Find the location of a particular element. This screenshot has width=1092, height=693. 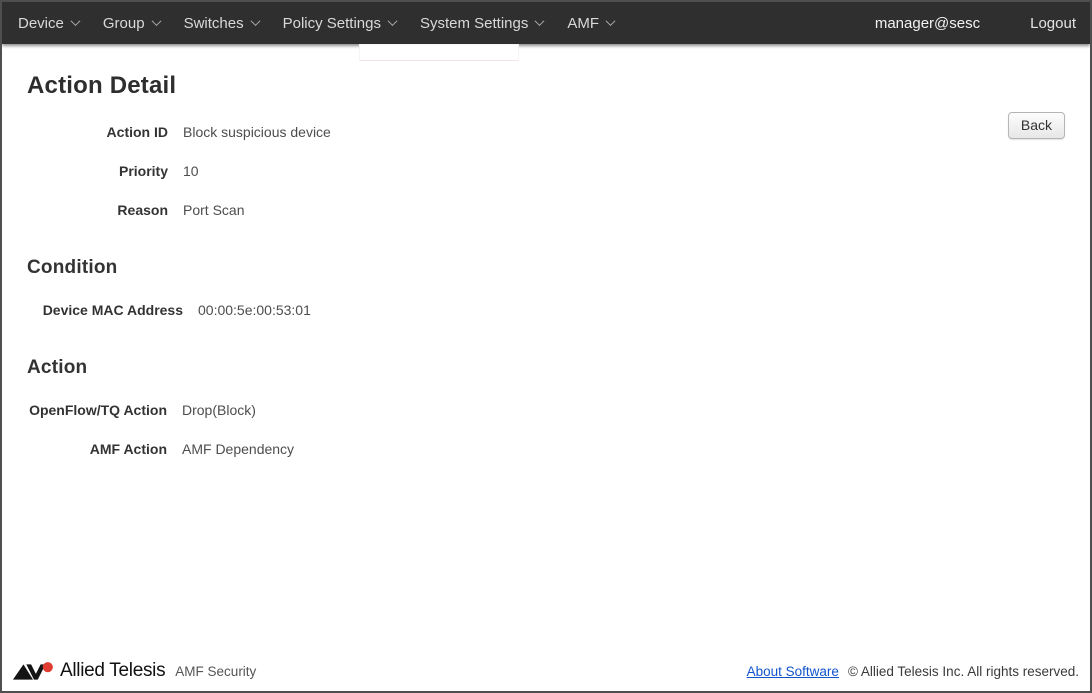

allied-telesis-logo-icon is located at coordinates (32, 671).